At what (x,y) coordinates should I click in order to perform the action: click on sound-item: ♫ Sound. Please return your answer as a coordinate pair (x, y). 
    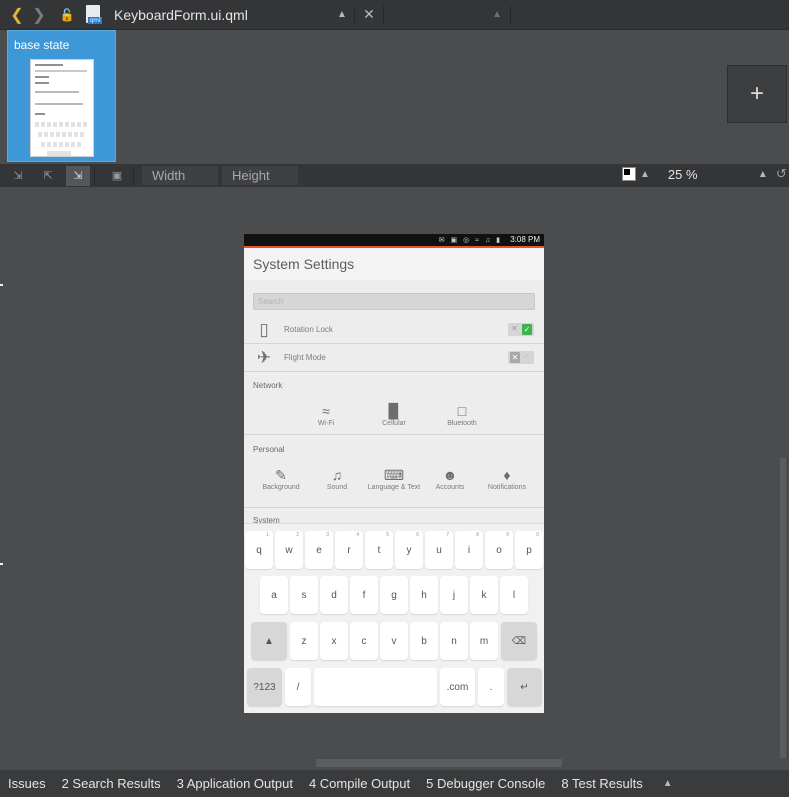
    Looking at the image, I should click on (337, 479).